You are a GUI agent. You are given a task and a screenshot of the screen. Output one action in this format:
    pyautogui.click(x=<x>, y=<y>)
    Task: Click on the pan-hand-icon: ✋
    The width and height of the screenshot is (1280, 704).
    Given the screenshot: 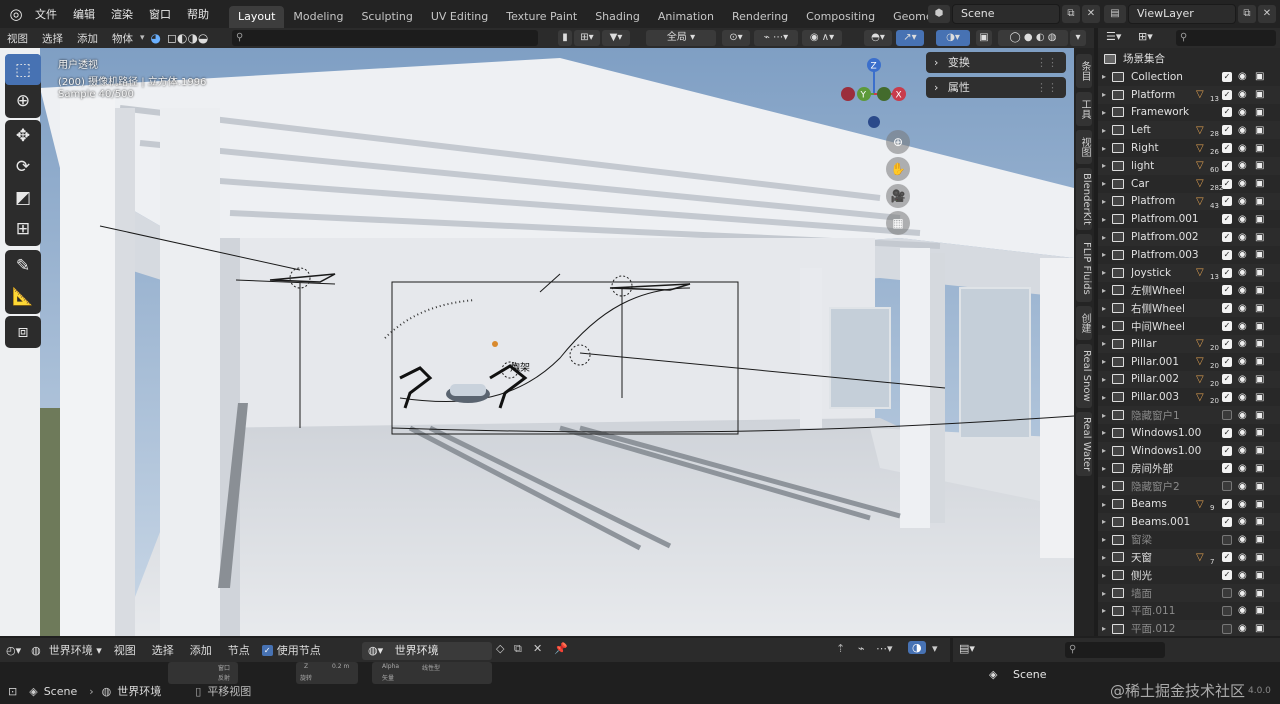 What is the action you would take?
    pyautogui.click(x=898, y=169)
    